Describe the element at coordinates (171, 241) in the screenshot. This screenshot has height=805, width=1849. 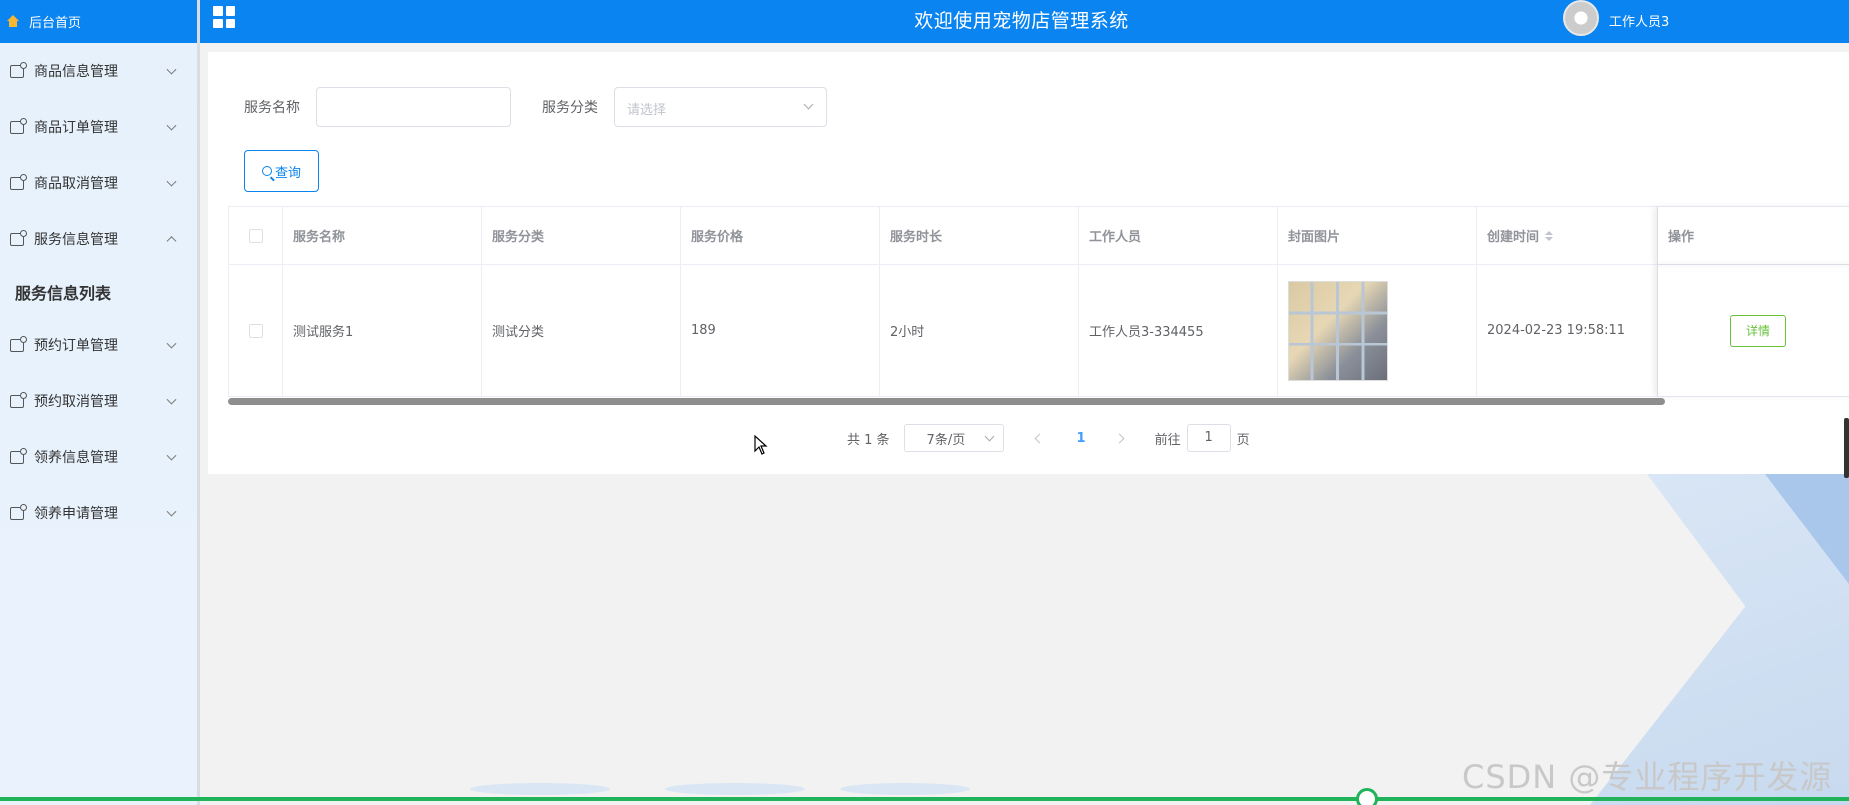
I see `chevron-up-icon` at that location.